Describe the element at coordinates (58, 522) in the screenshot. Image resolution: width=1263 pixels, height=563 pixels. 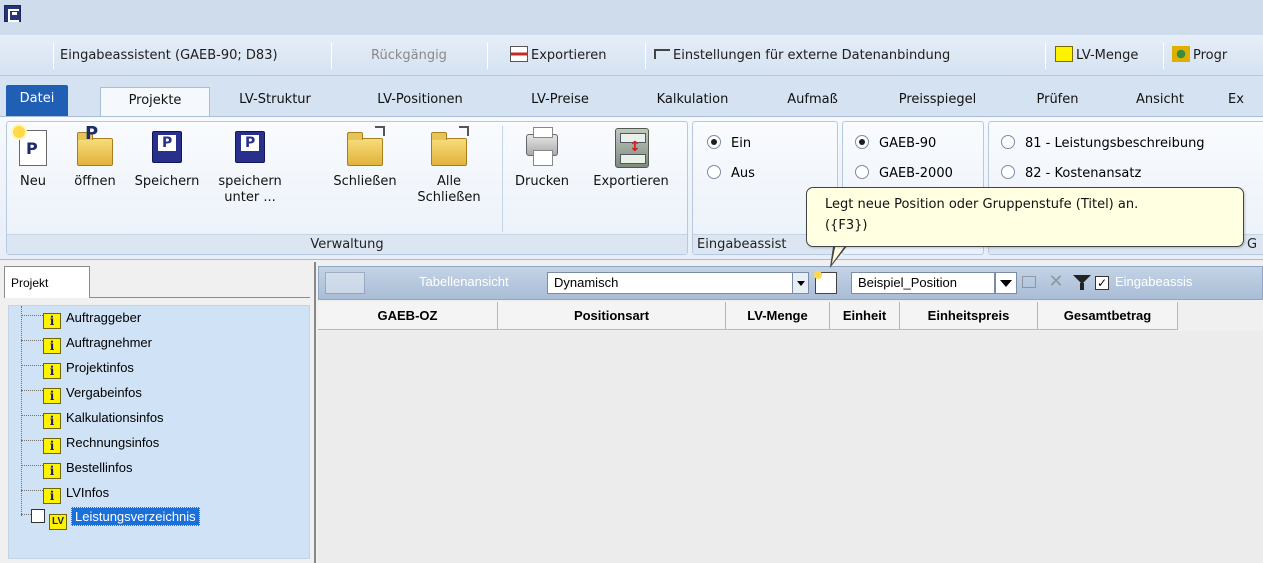
I see `lv-icon: LV` at that location.